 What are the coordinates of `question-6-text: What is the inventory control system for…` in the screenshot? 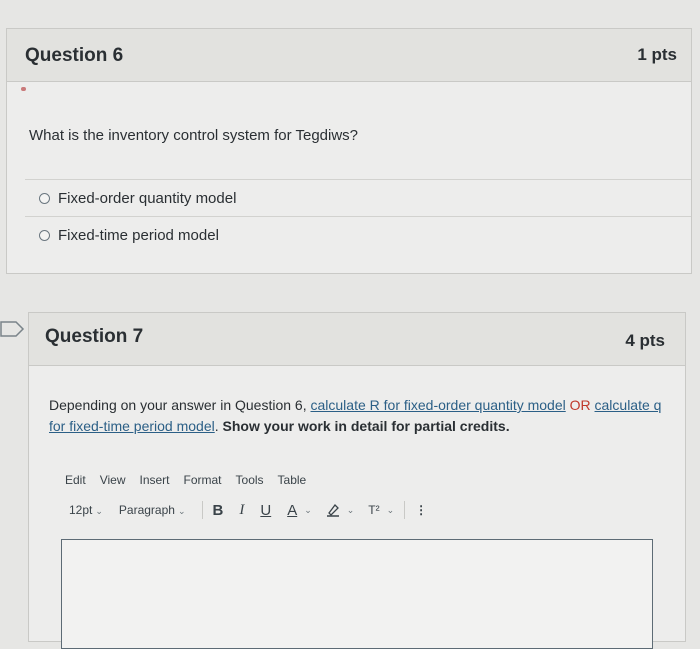 It's located at (194, 135).